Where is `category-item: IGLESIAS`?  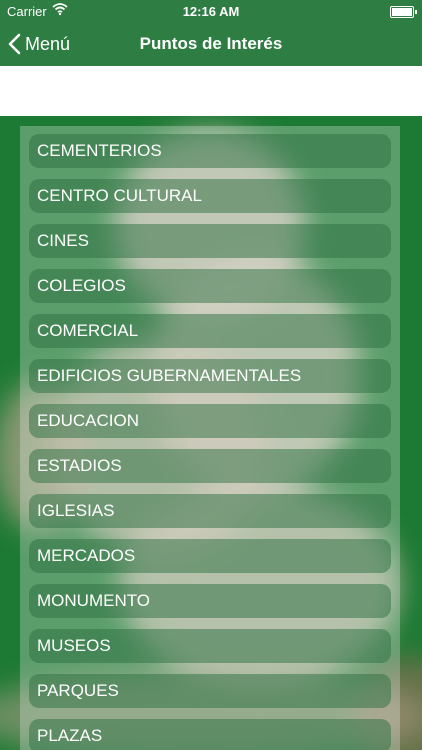
category-item: IGLESIAS is located at coordinates (210, 511).